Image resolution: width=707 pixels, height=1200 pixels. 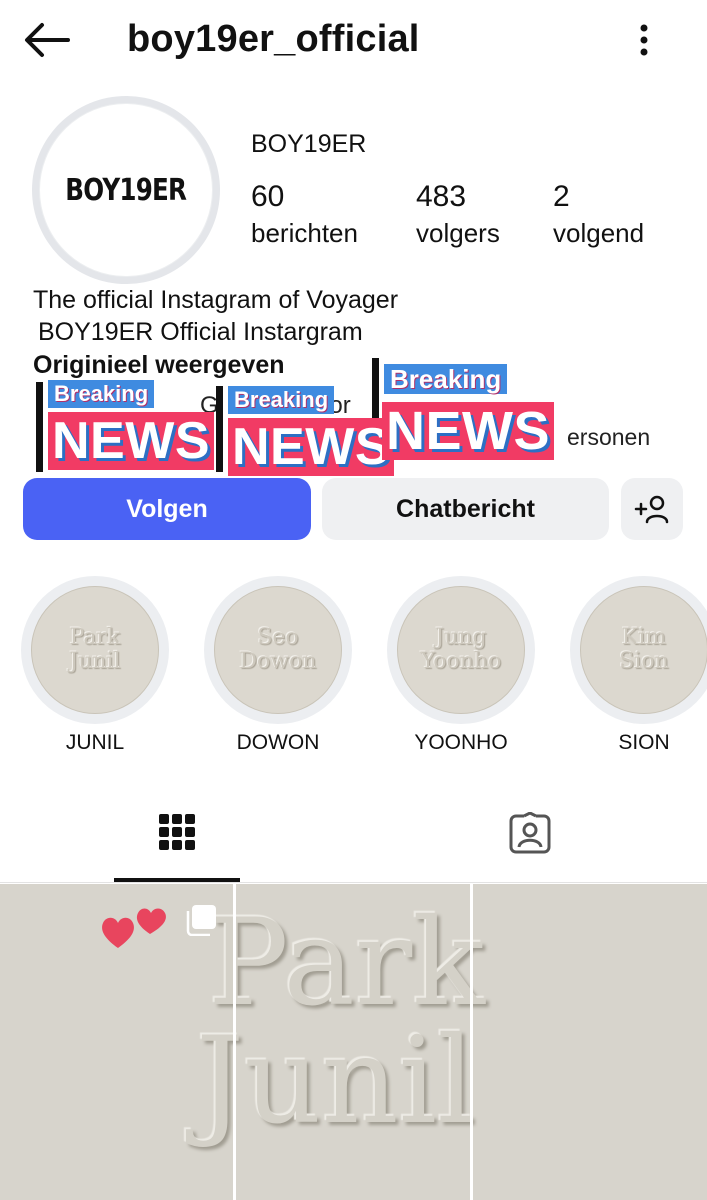 What do you see at coordinates (644, 40) in the screenshot?
I see `more-vertical-icon` at bounding box center [644, 40].